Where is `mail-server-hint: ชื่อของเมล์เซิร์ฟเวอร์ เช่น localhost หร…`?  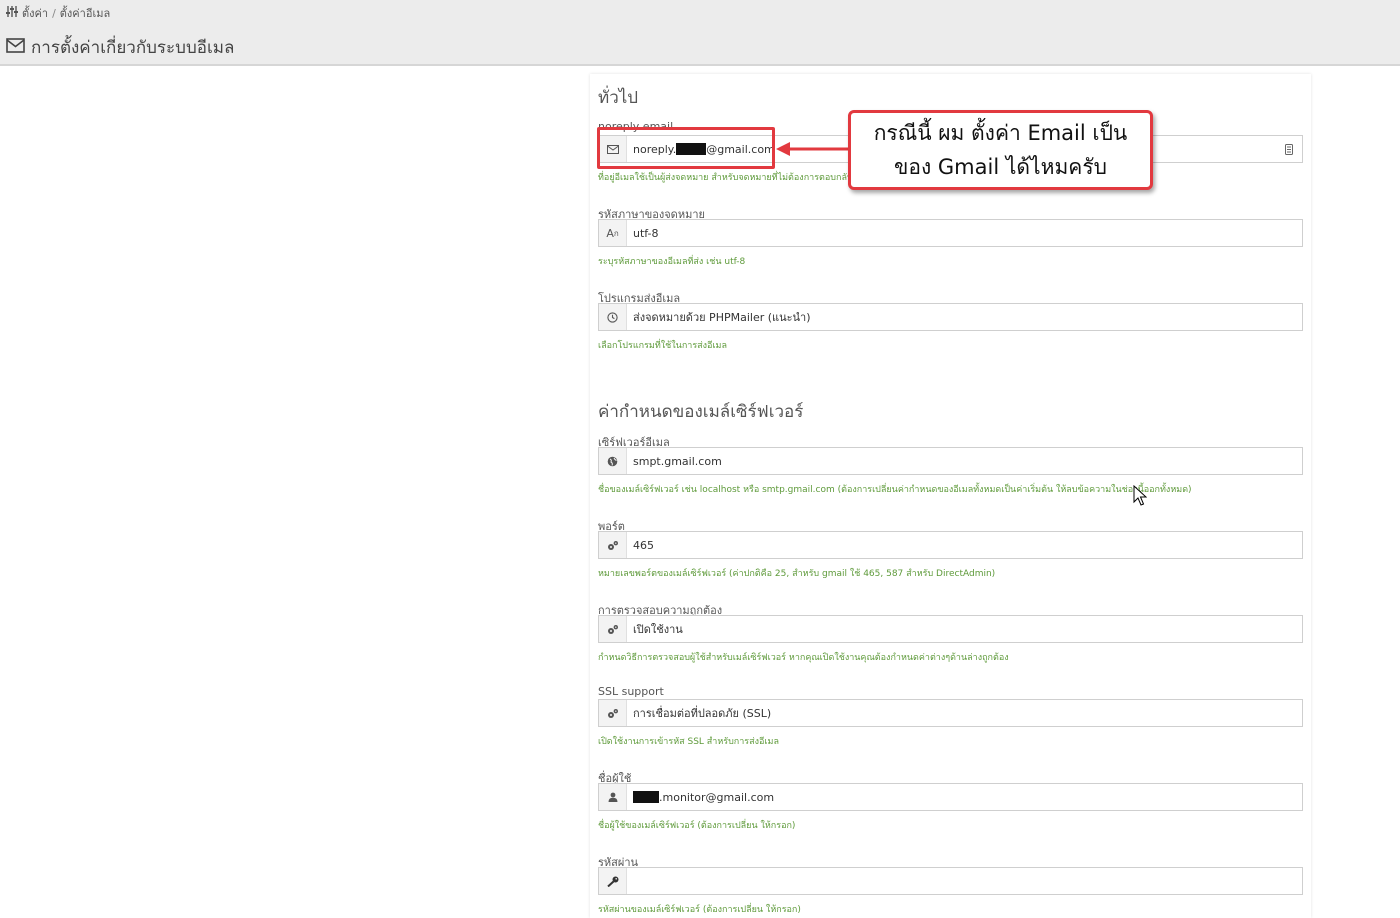
mail-server-hint: ชื่อของเมล์เซิร์ฟเวอร์ เช่น localhost หร… is located at coordinates (895, 490).